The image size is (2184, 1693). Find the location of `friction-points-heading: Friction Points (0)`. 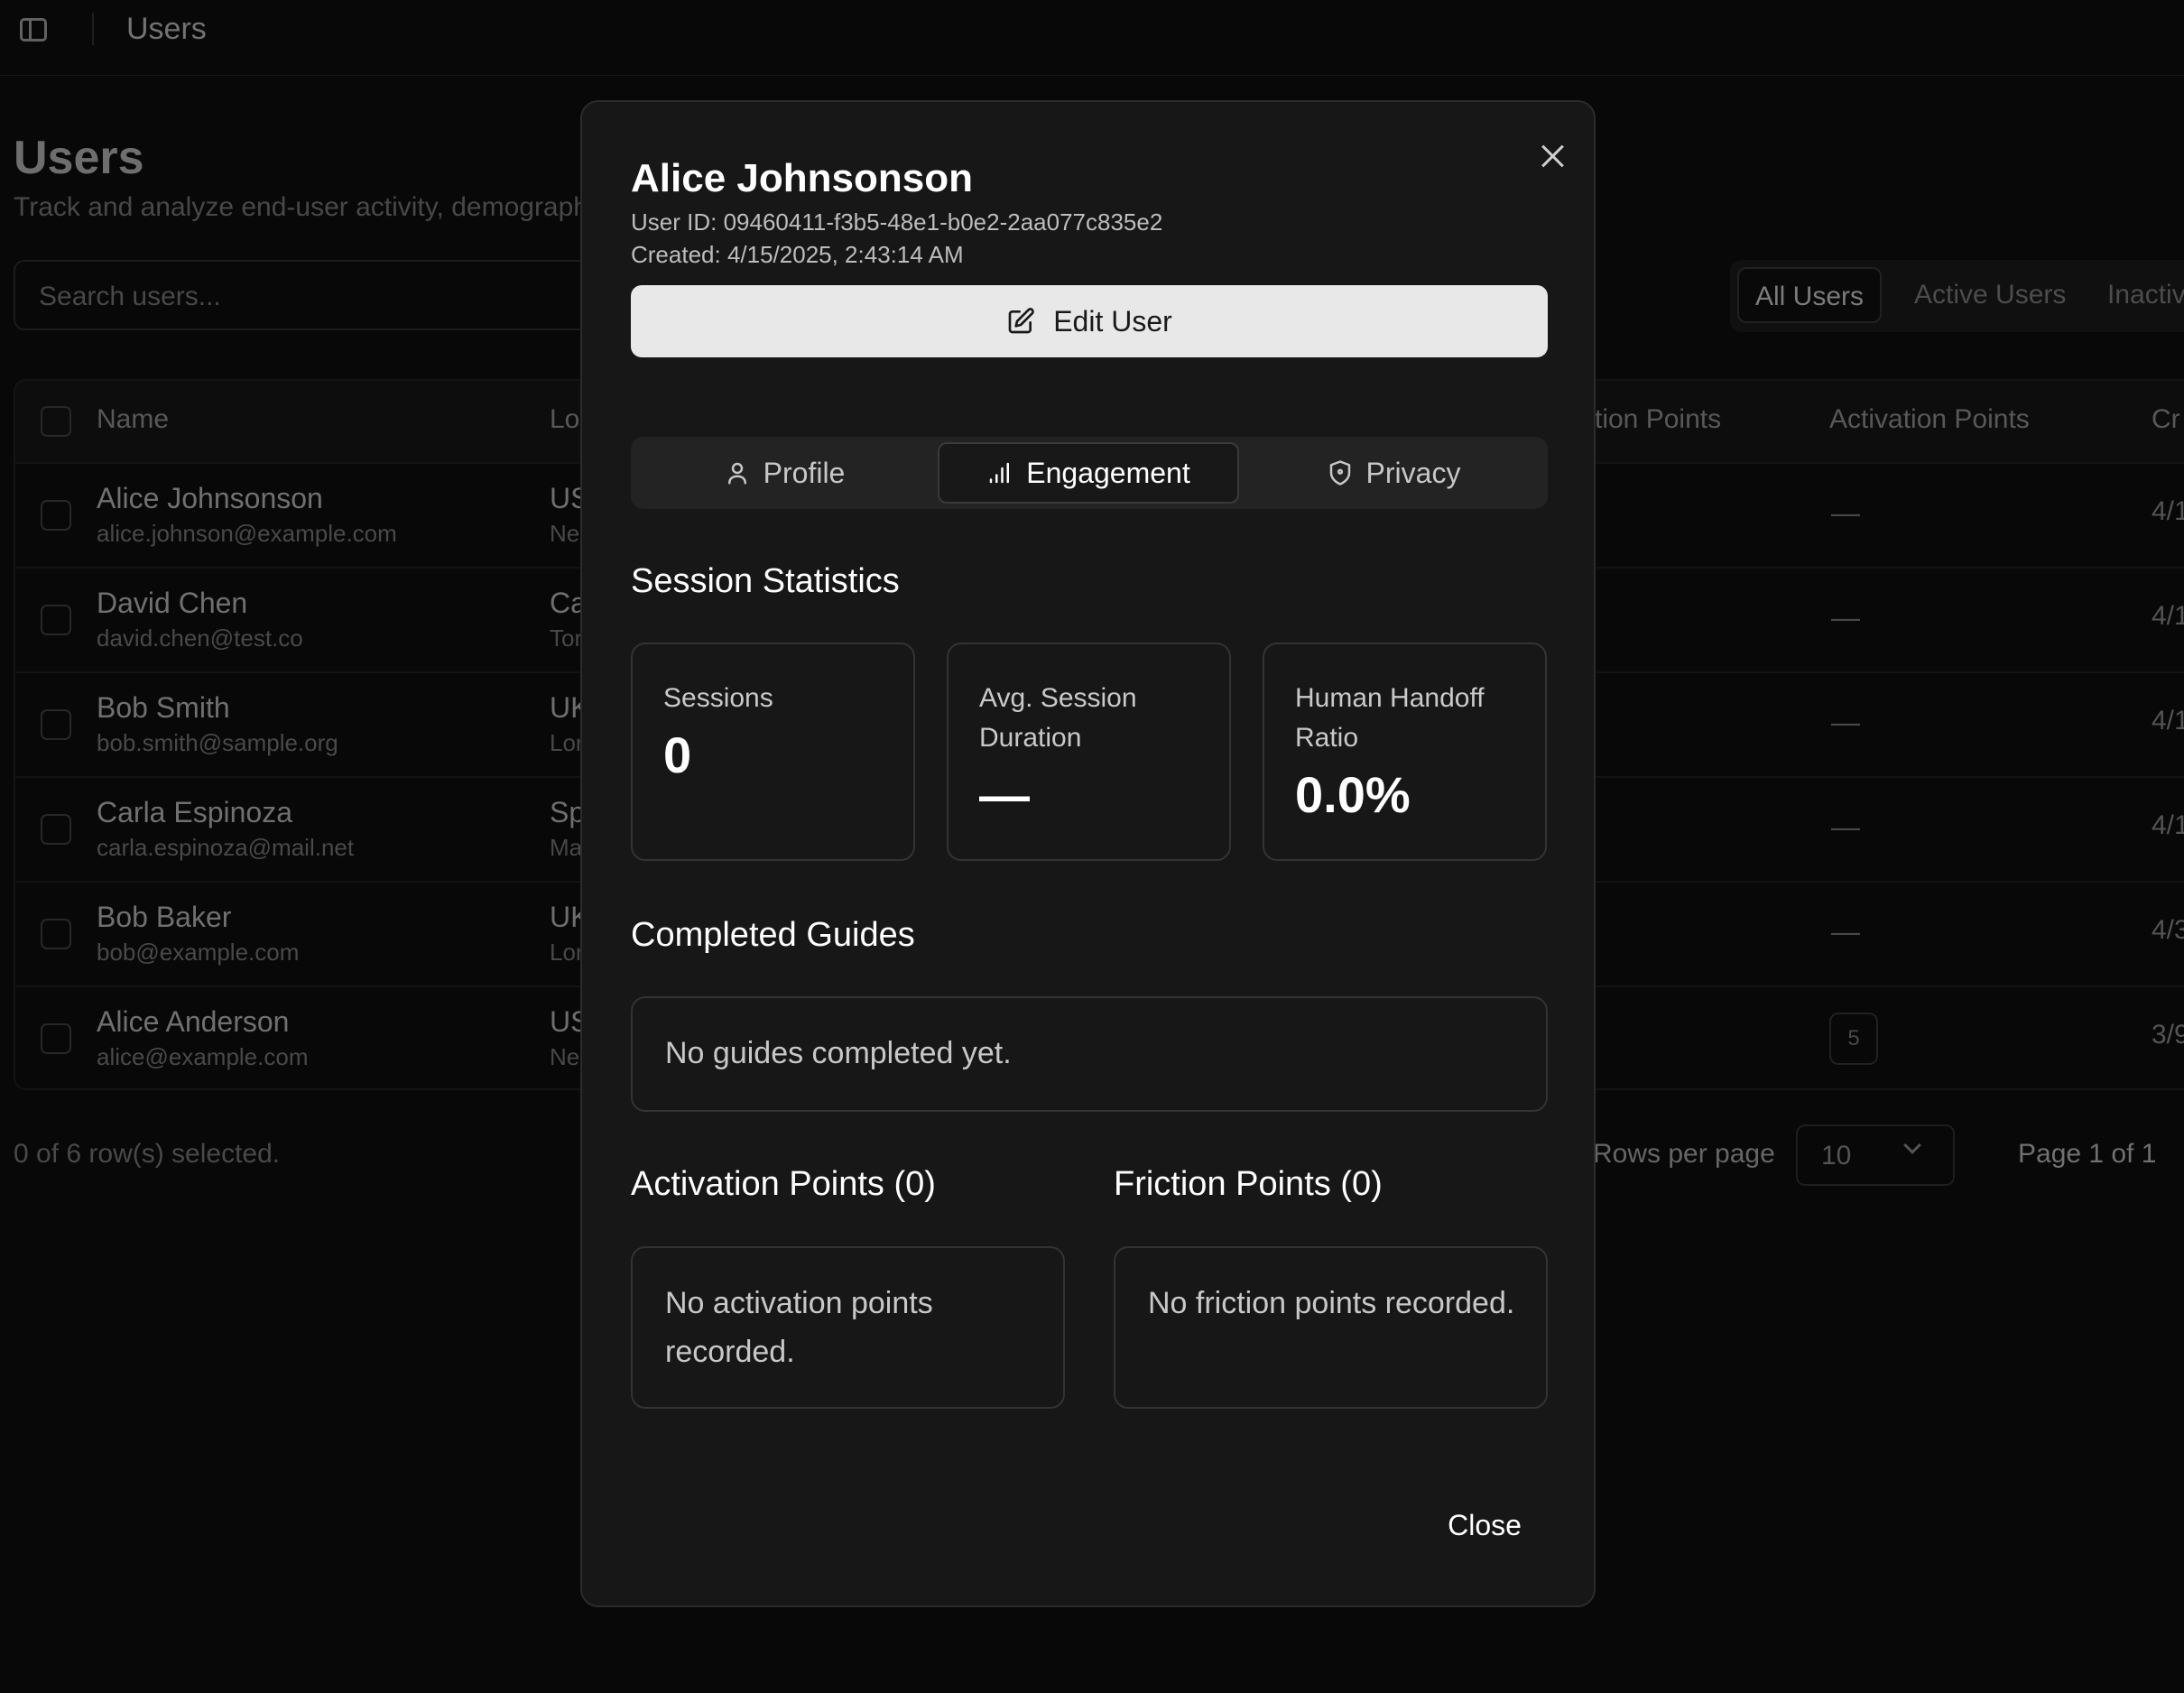

friction-points-heading: Friction Points (0) is located at coordinates (1248, 1184).